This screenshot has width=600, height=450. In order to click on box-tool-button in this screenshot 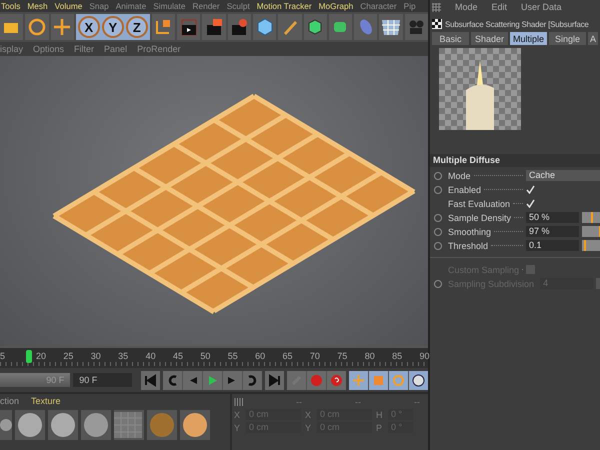, I will do `click(12, 27)`.